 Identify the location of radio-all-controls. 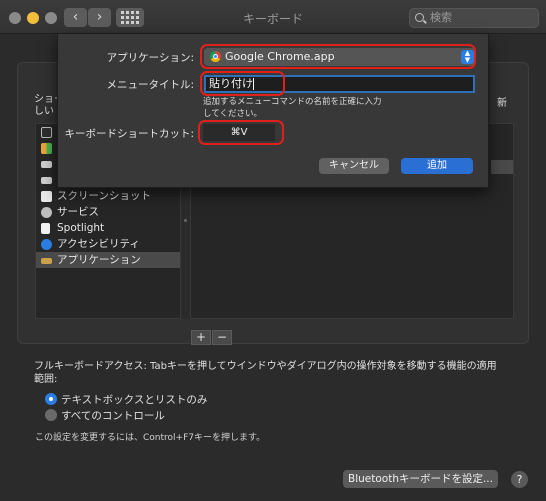
(51, 415).